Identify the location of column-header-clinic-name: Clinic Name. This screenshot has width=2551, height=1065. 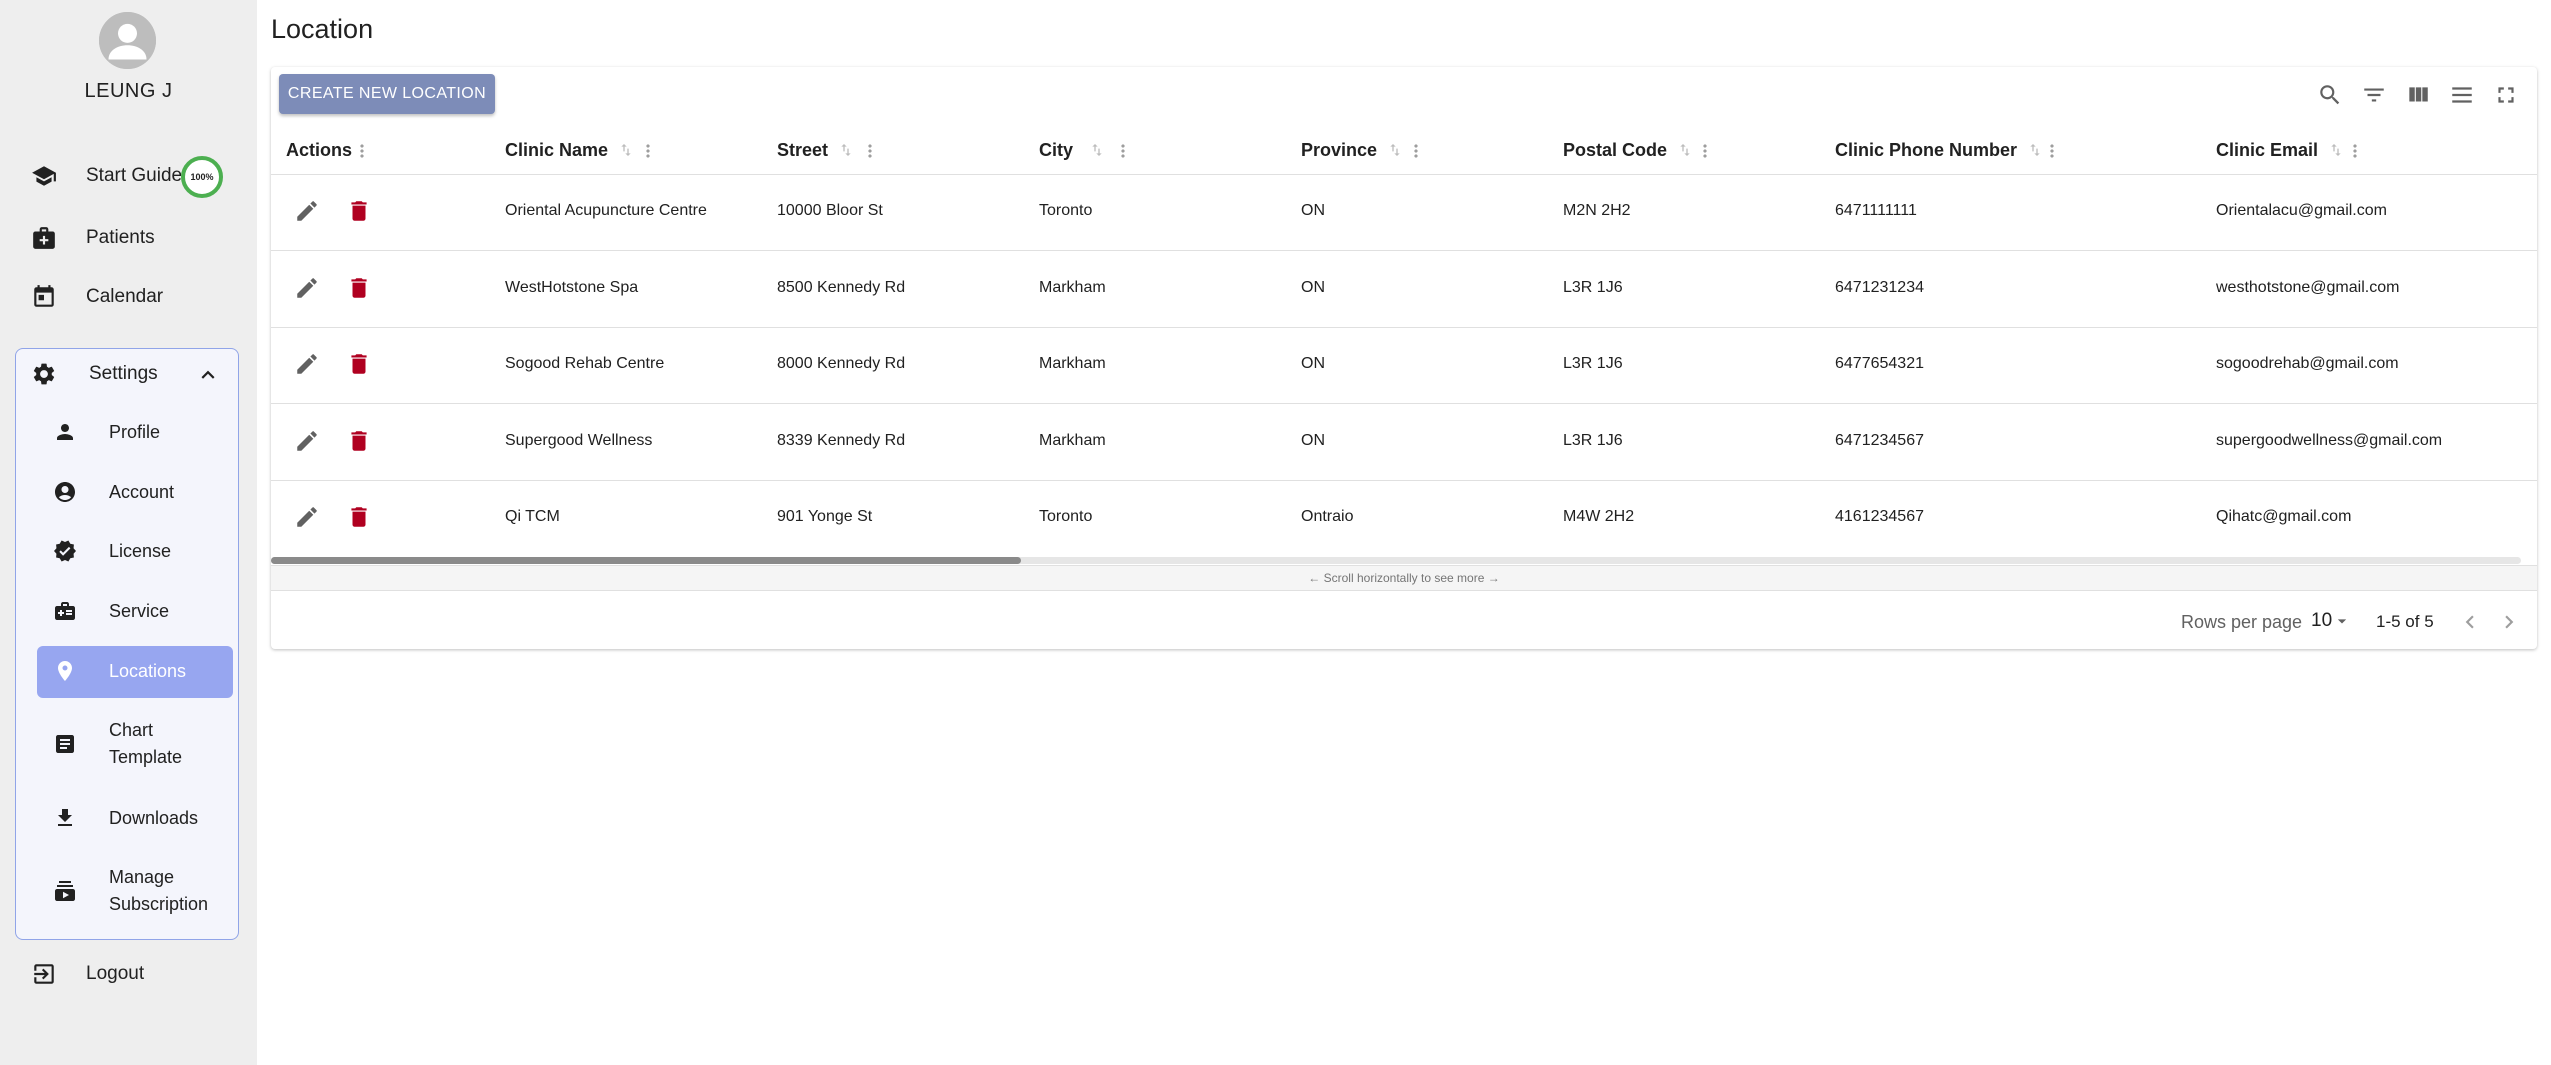
(569, 150).